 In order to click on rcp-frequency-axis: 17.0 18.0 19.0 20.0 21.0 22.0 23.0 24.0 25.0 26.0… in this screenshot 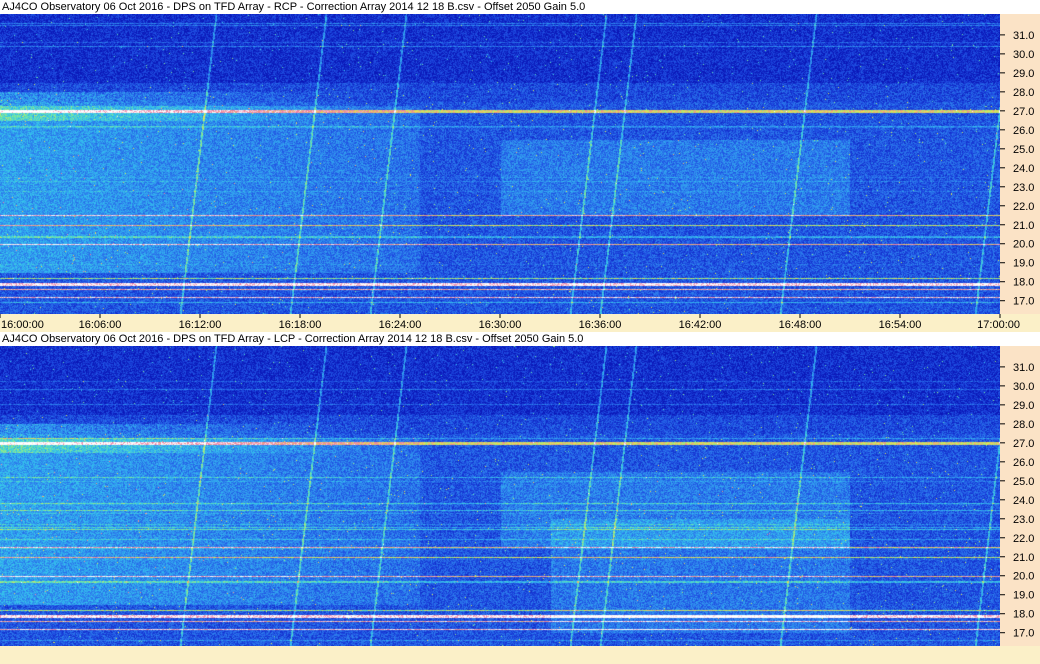, I will do `click(1020, 164)`.